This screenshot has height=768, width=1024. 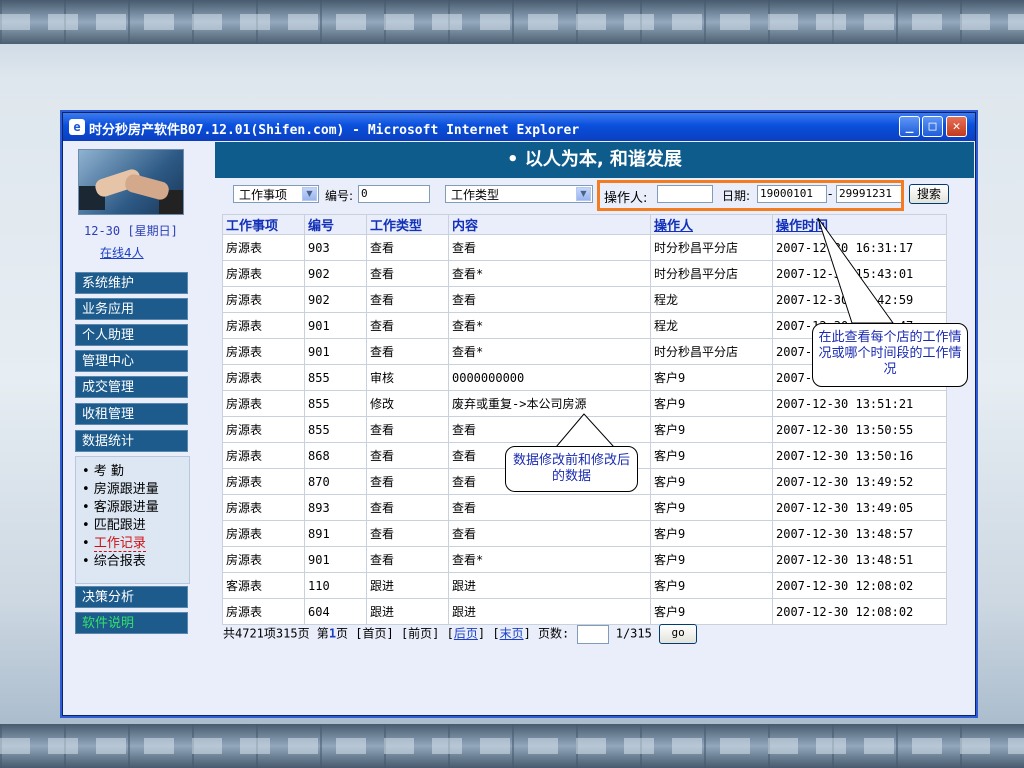 I want to click on middle-callout-pointer, so click(x=585, y=430).